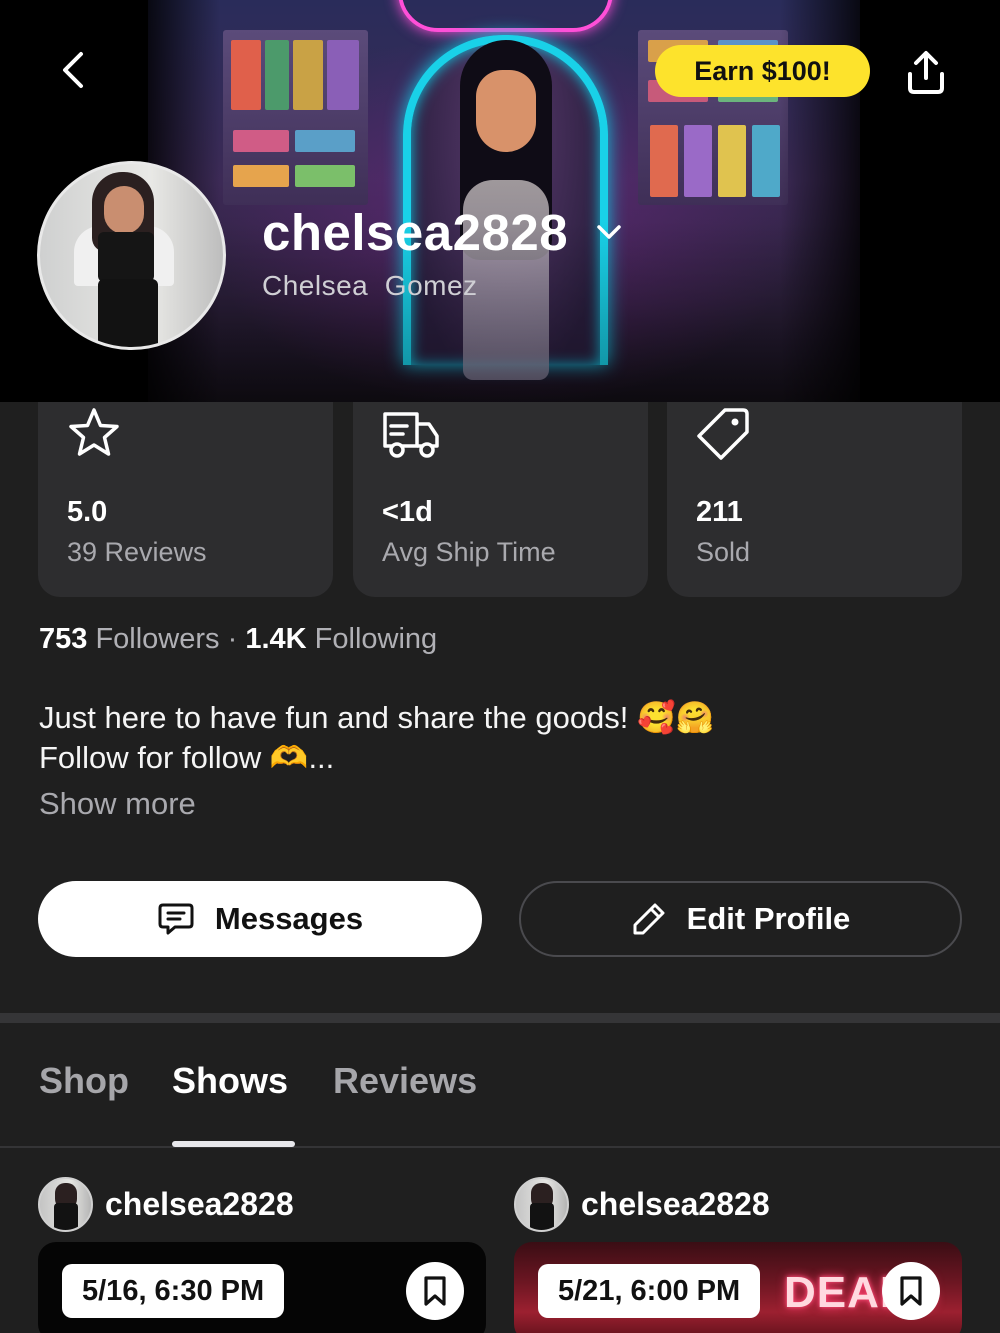 The height and width of the screenshot is (1333, 1000). What do you see at coordinates (276, 639) in the screenshot?
I see `following-count: 1.4K` at bounding box center [276, 639].